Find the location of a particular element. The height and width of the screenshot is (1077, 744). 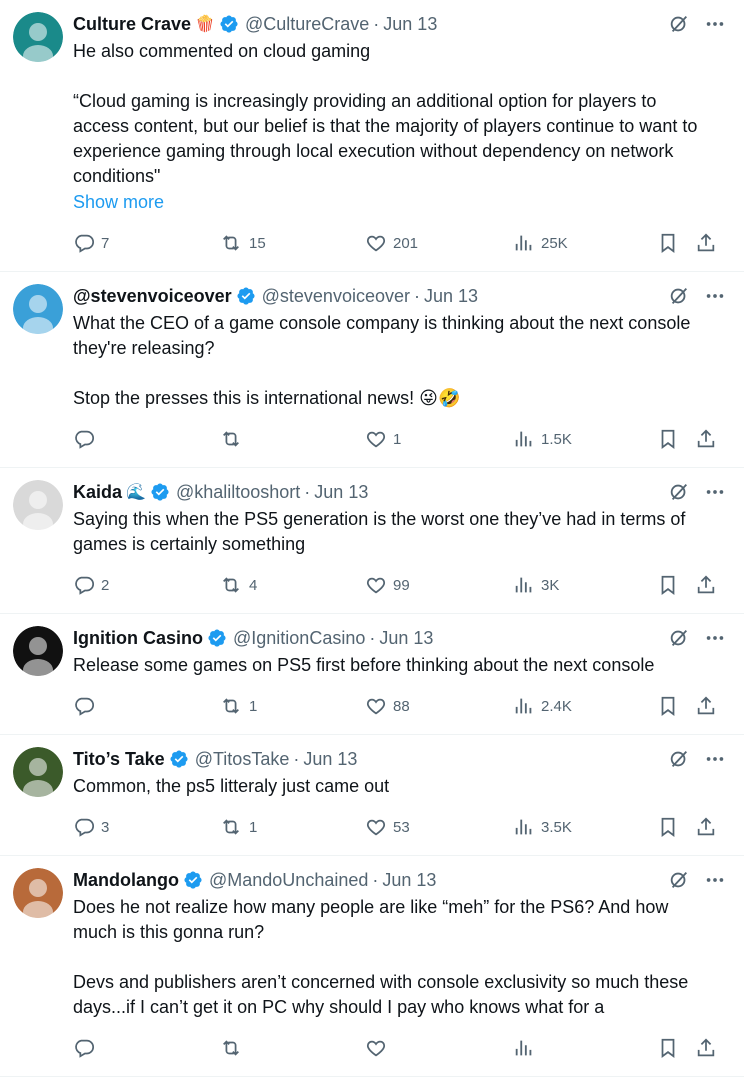

repost-button: 4 is located at coordinates (238, 585).